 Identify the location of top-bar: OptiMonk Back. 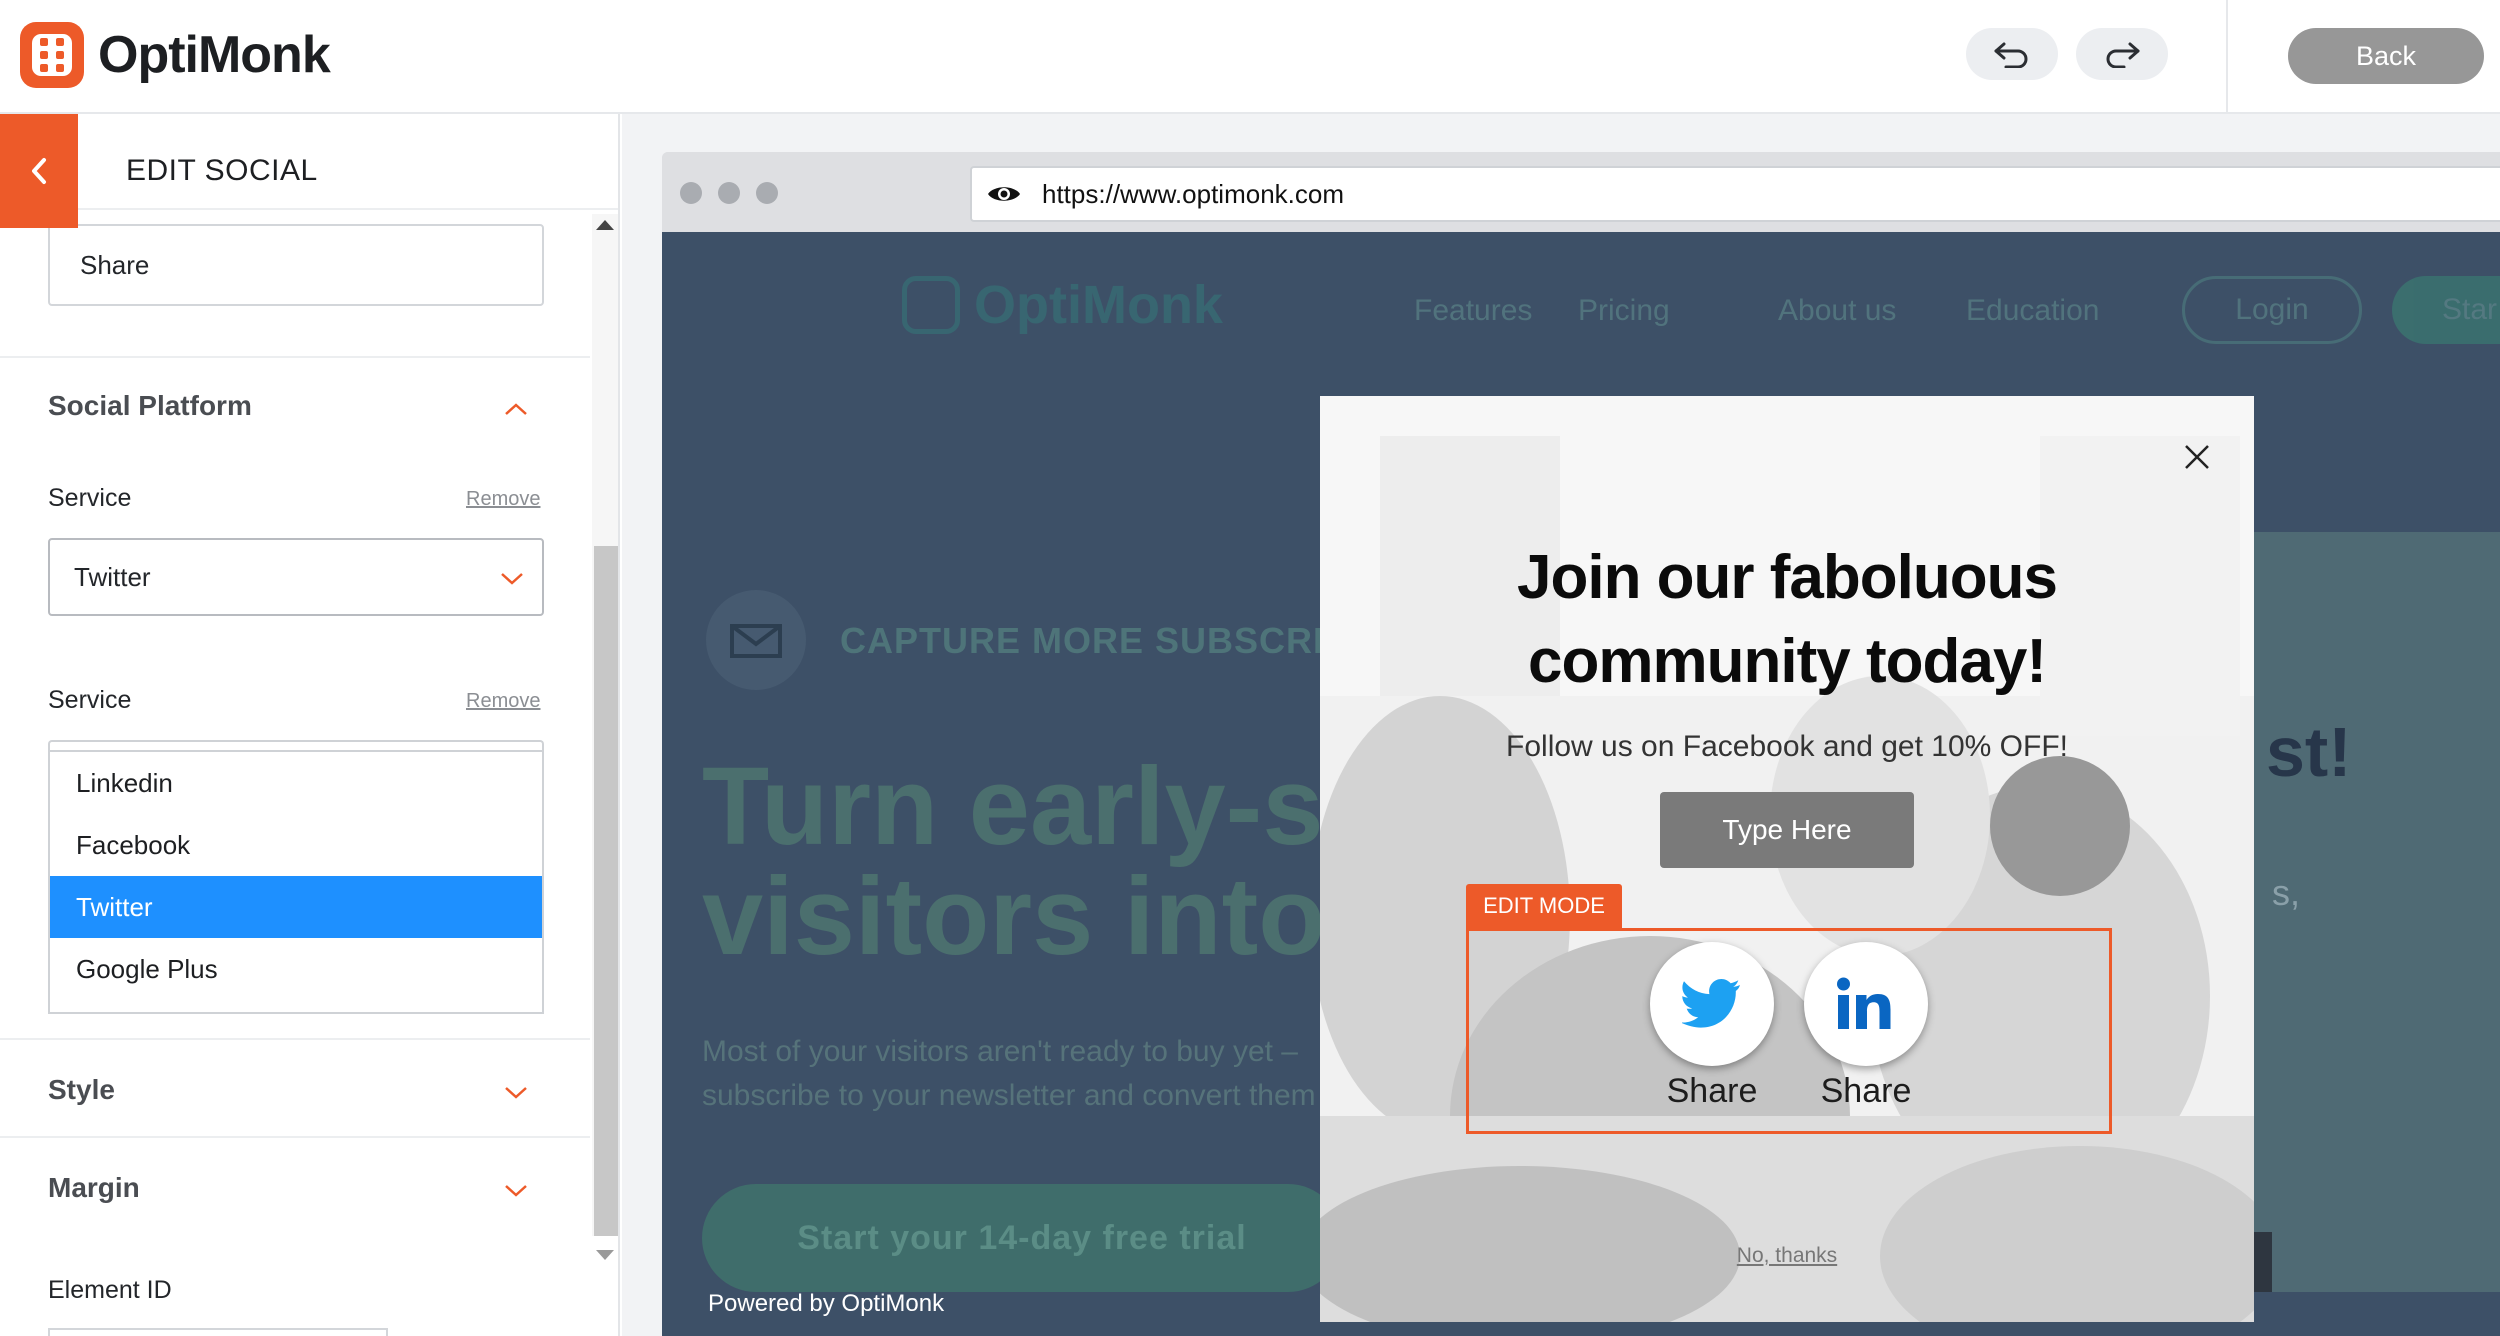
(1250, 57).